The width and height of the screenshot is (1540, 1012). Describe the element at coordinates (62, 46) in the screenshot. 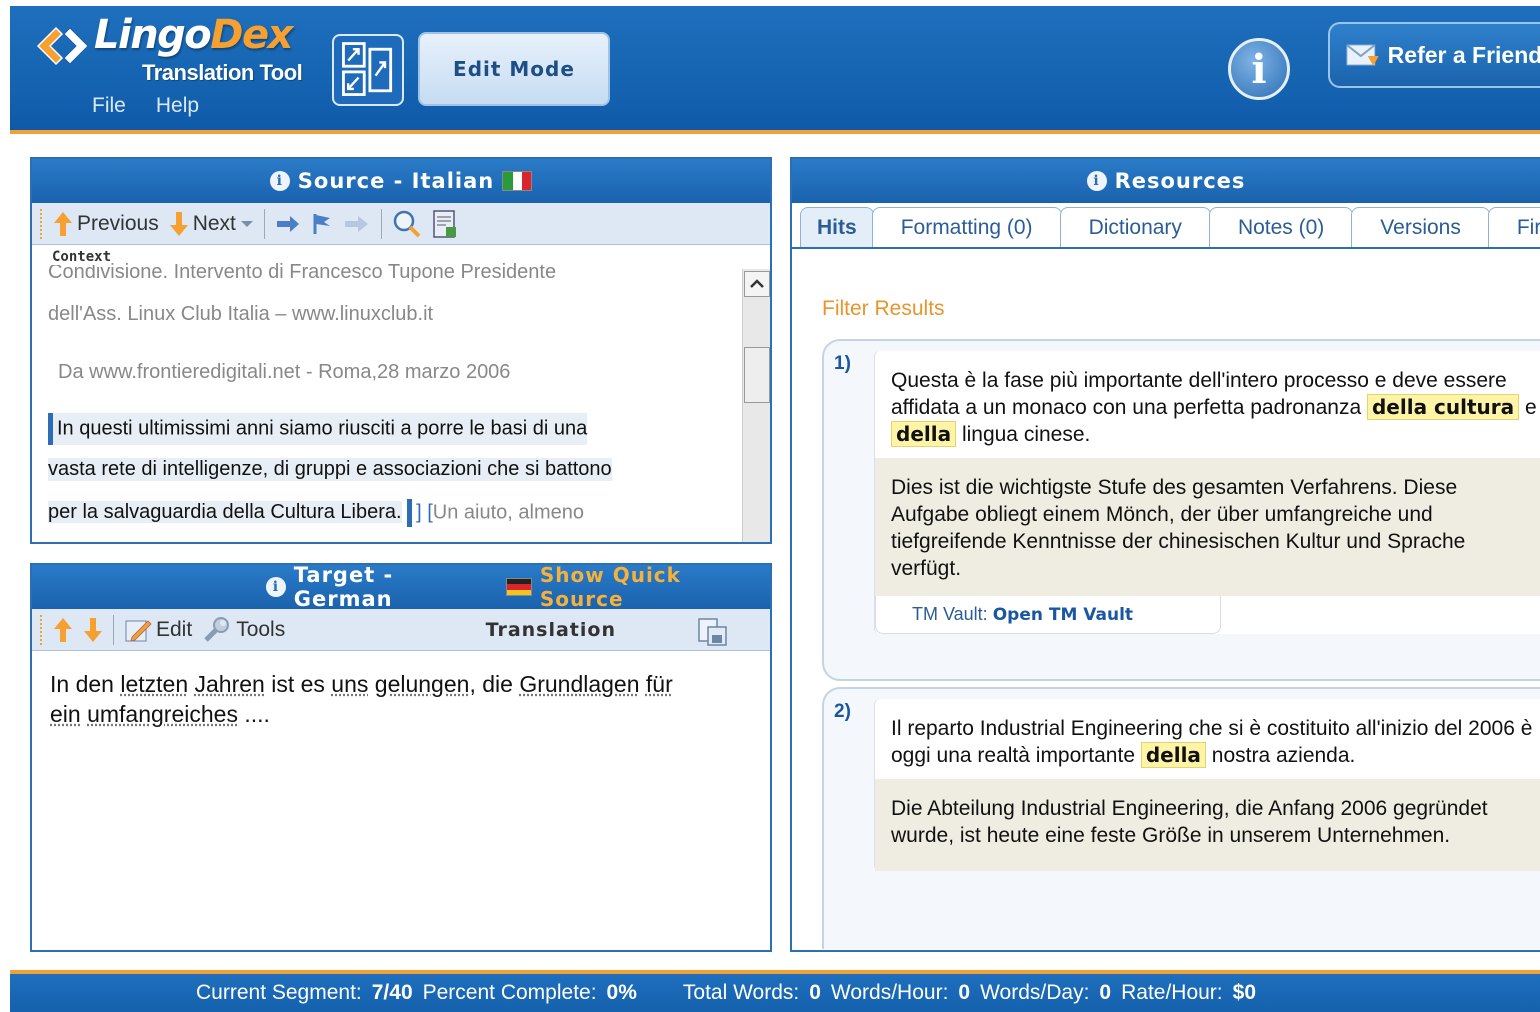

I see `logo-chevrons-icon` at that location.